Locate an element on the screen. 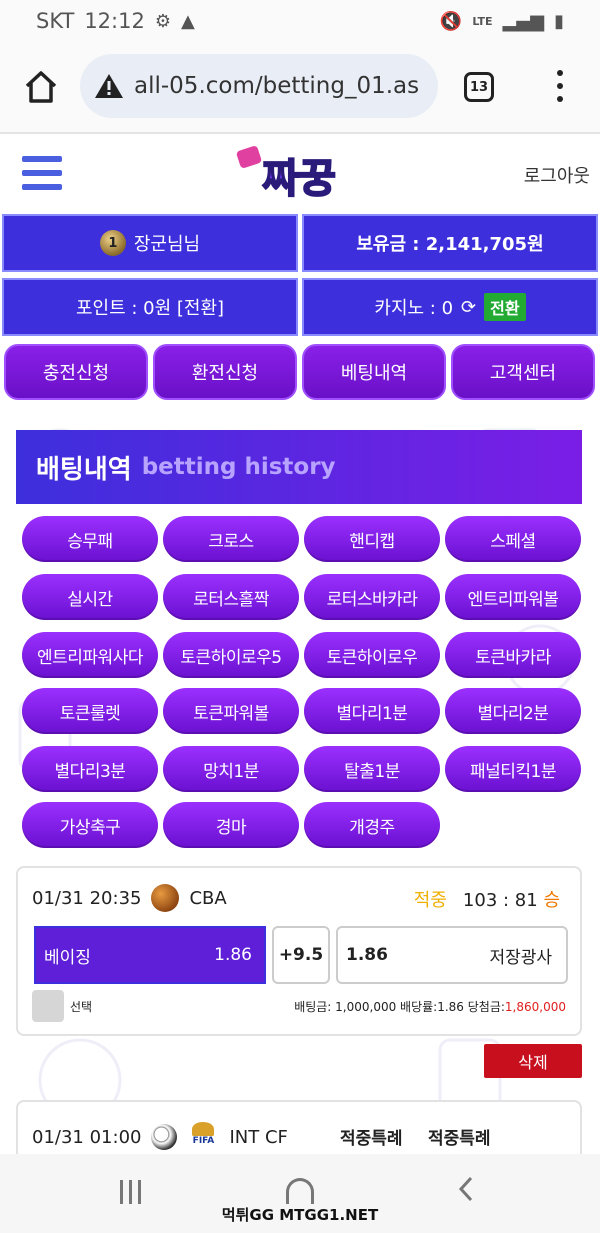  deposit-request-button: 충전신청 is located at coordinates (76, 372).